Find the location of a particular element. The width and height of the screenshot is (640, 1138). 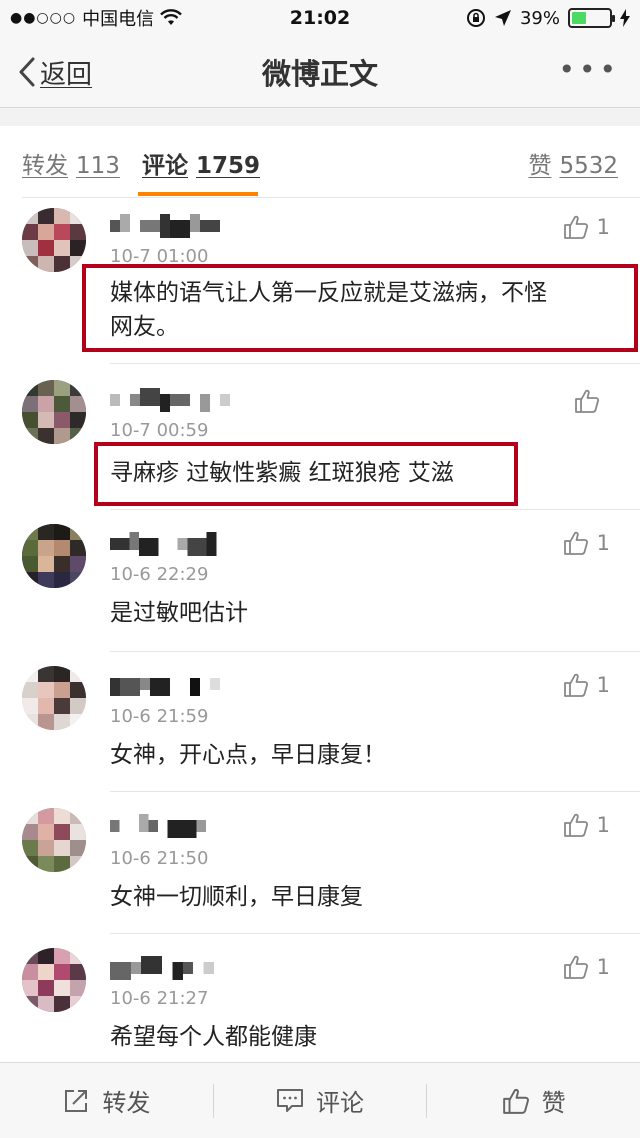

tab-bar: 转发 113 评论 1759 赞 5532 is located at coordinates (320, 162).